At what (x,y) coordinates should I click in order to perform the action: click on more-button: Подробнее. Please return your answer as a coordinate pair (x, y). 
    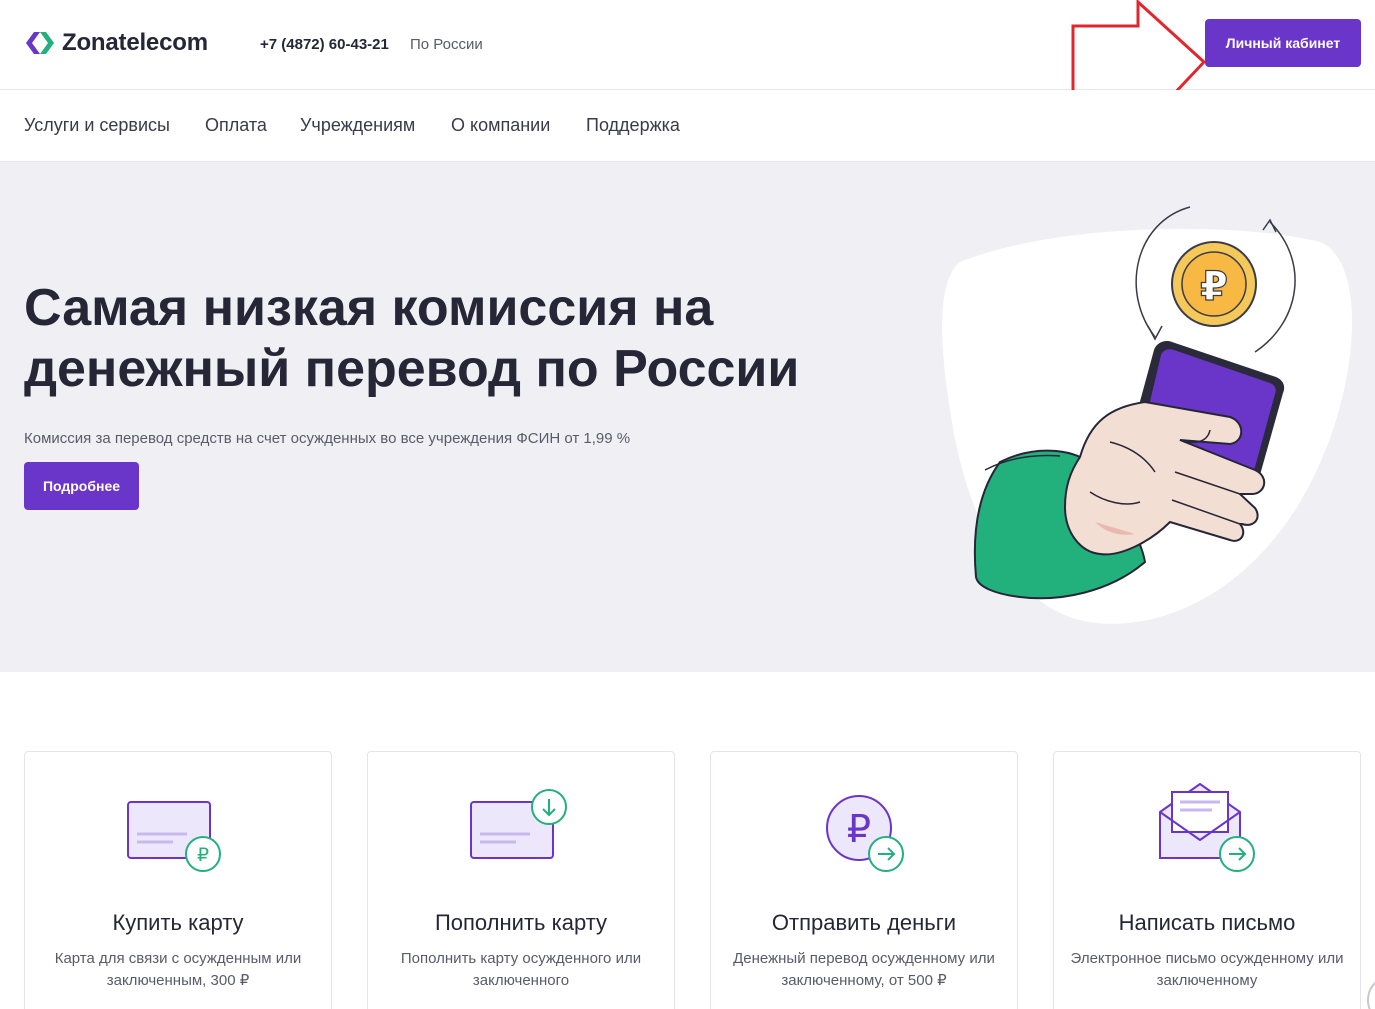
    Looking at the image, I should click on (81, 486).